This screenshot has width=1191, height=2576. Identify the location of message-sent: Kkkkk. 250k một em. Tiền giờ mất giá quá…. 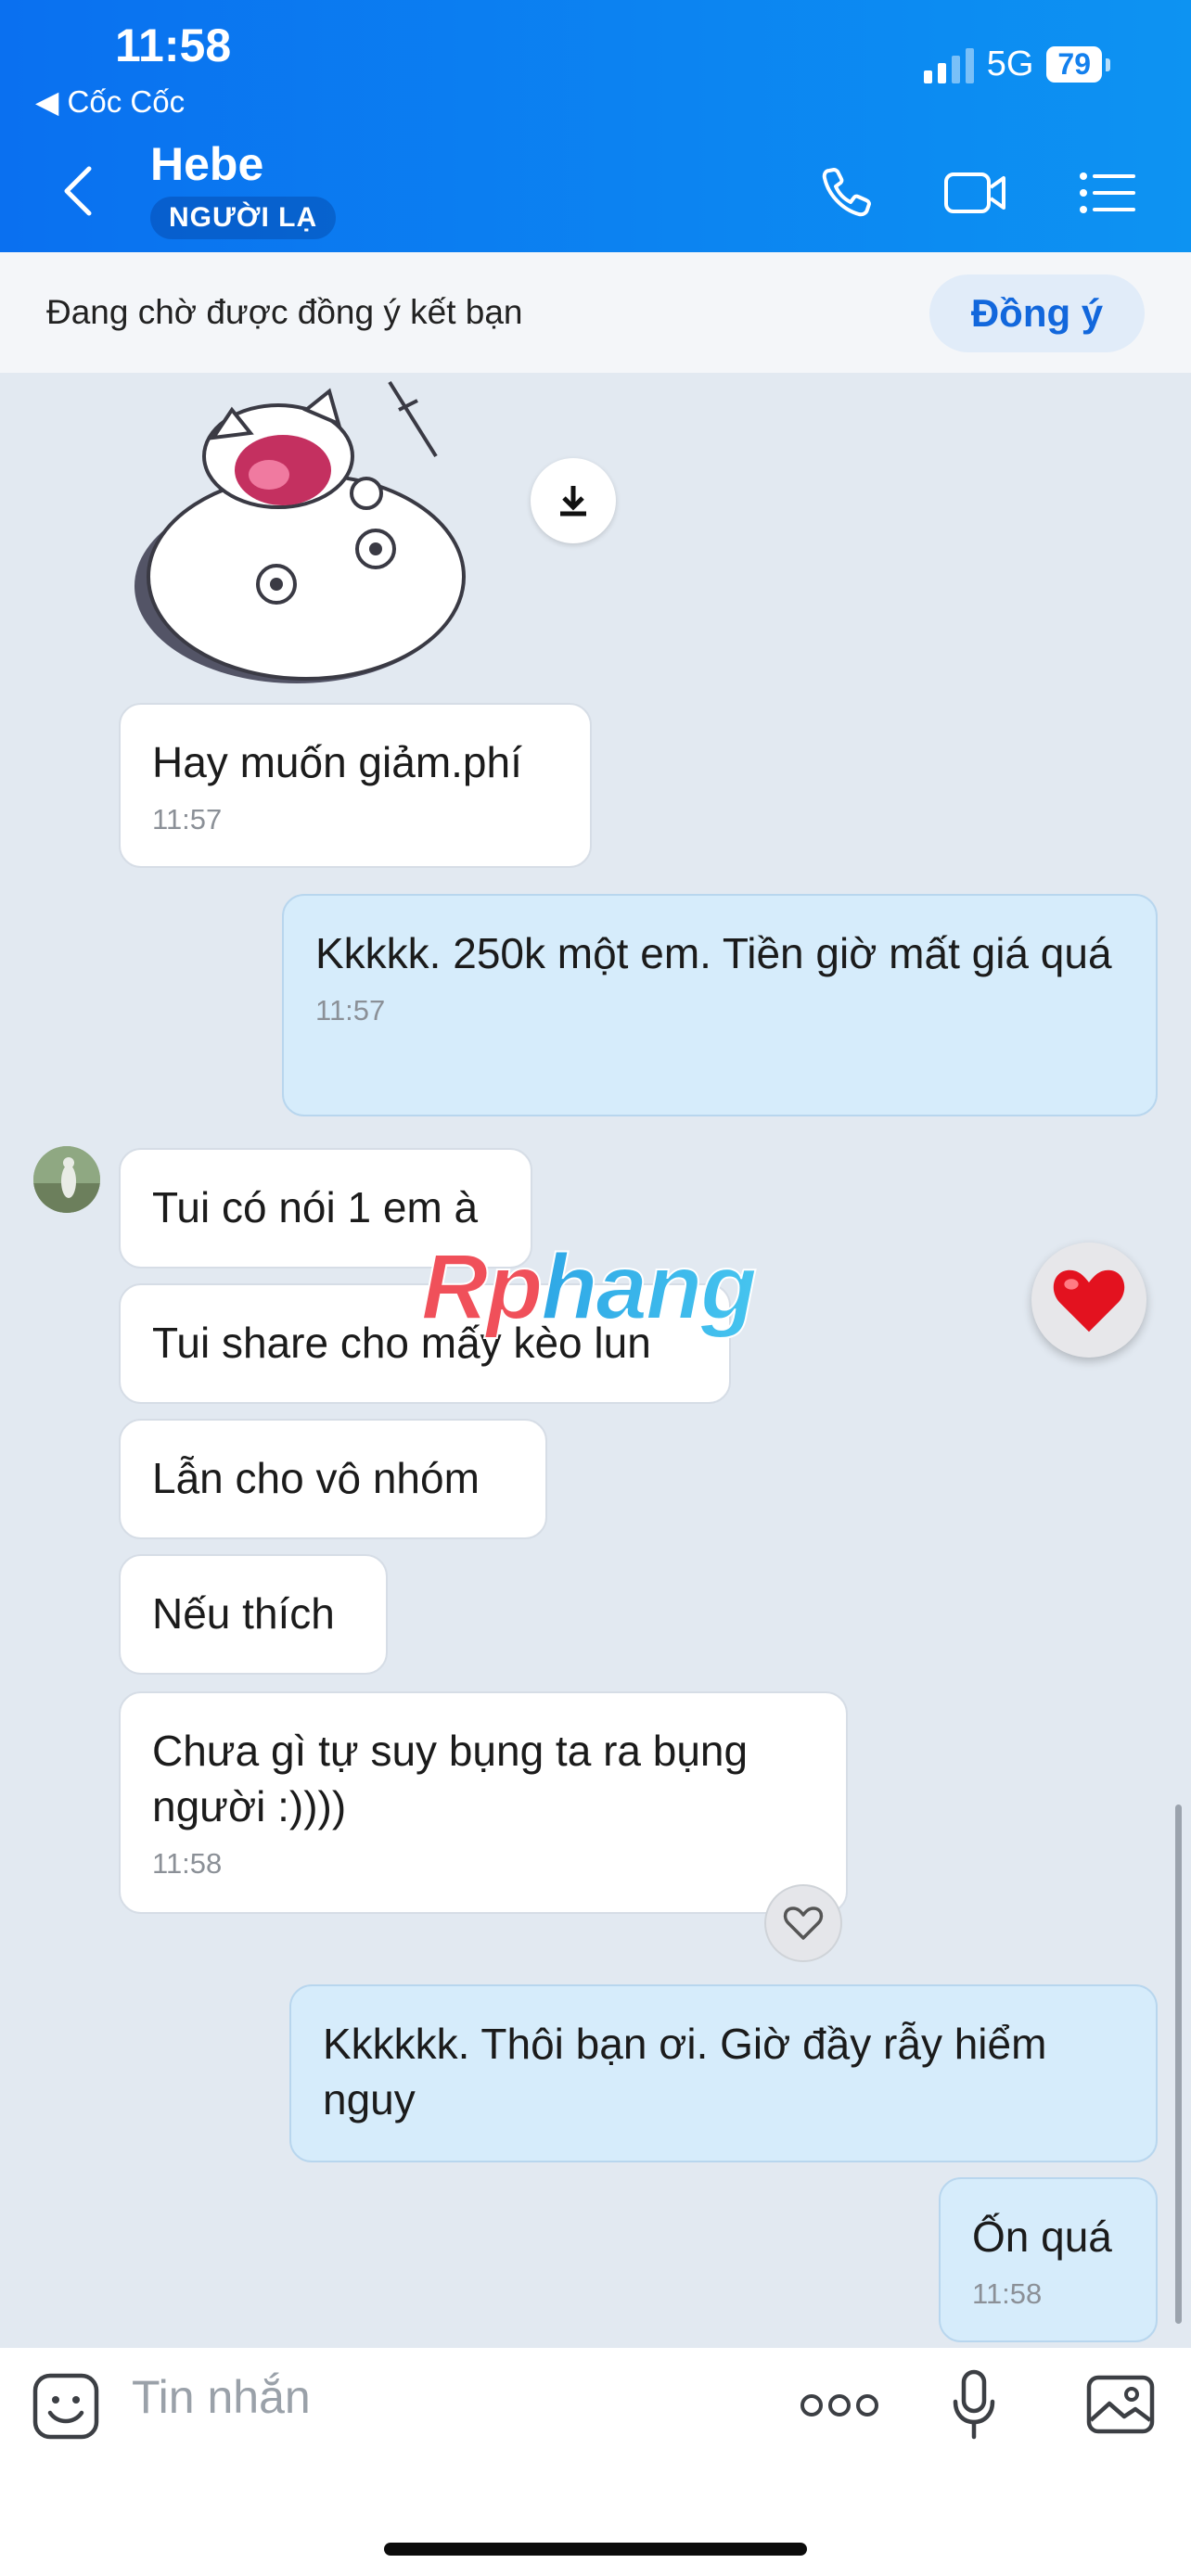
(720, 1005).